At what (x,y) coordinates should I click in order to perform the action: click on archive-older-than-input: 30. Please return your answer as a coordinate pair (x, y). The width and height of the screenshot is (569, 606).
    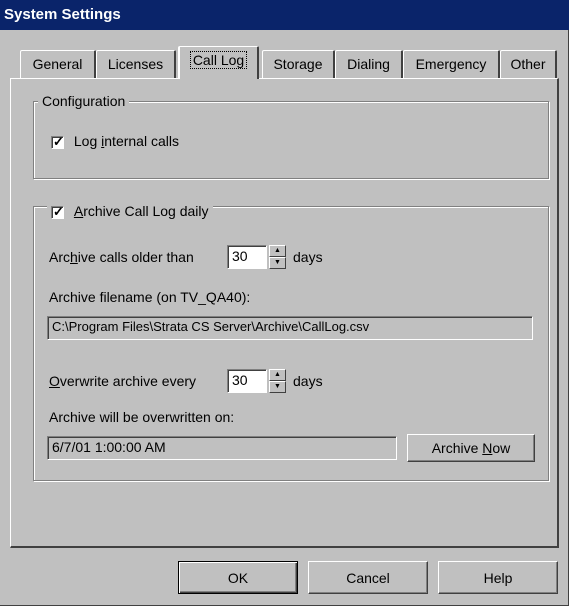
    Looking at the image, I should click on (247, 257).